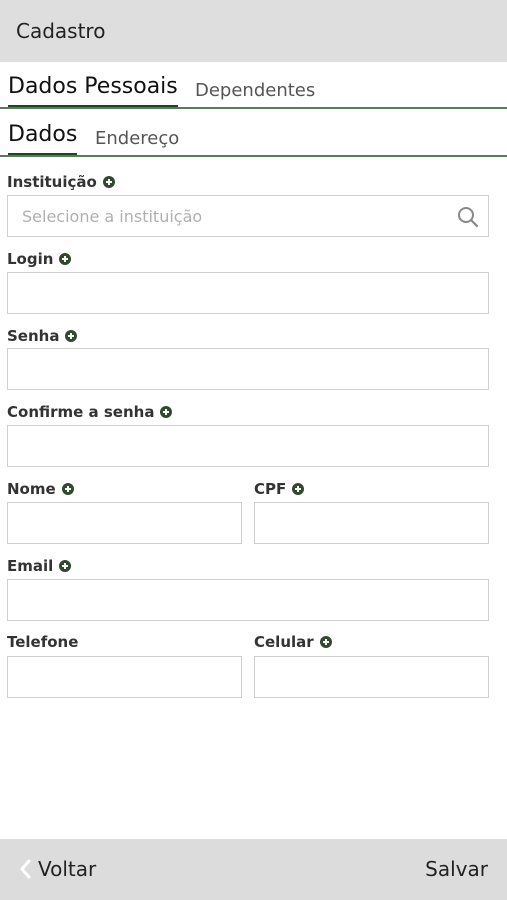 This screenshot has width=507, height=900. What do you see at coordinates (456, 869) in the screenshot?
I see `save-button: Salvar` at bounding box center [456, 869].